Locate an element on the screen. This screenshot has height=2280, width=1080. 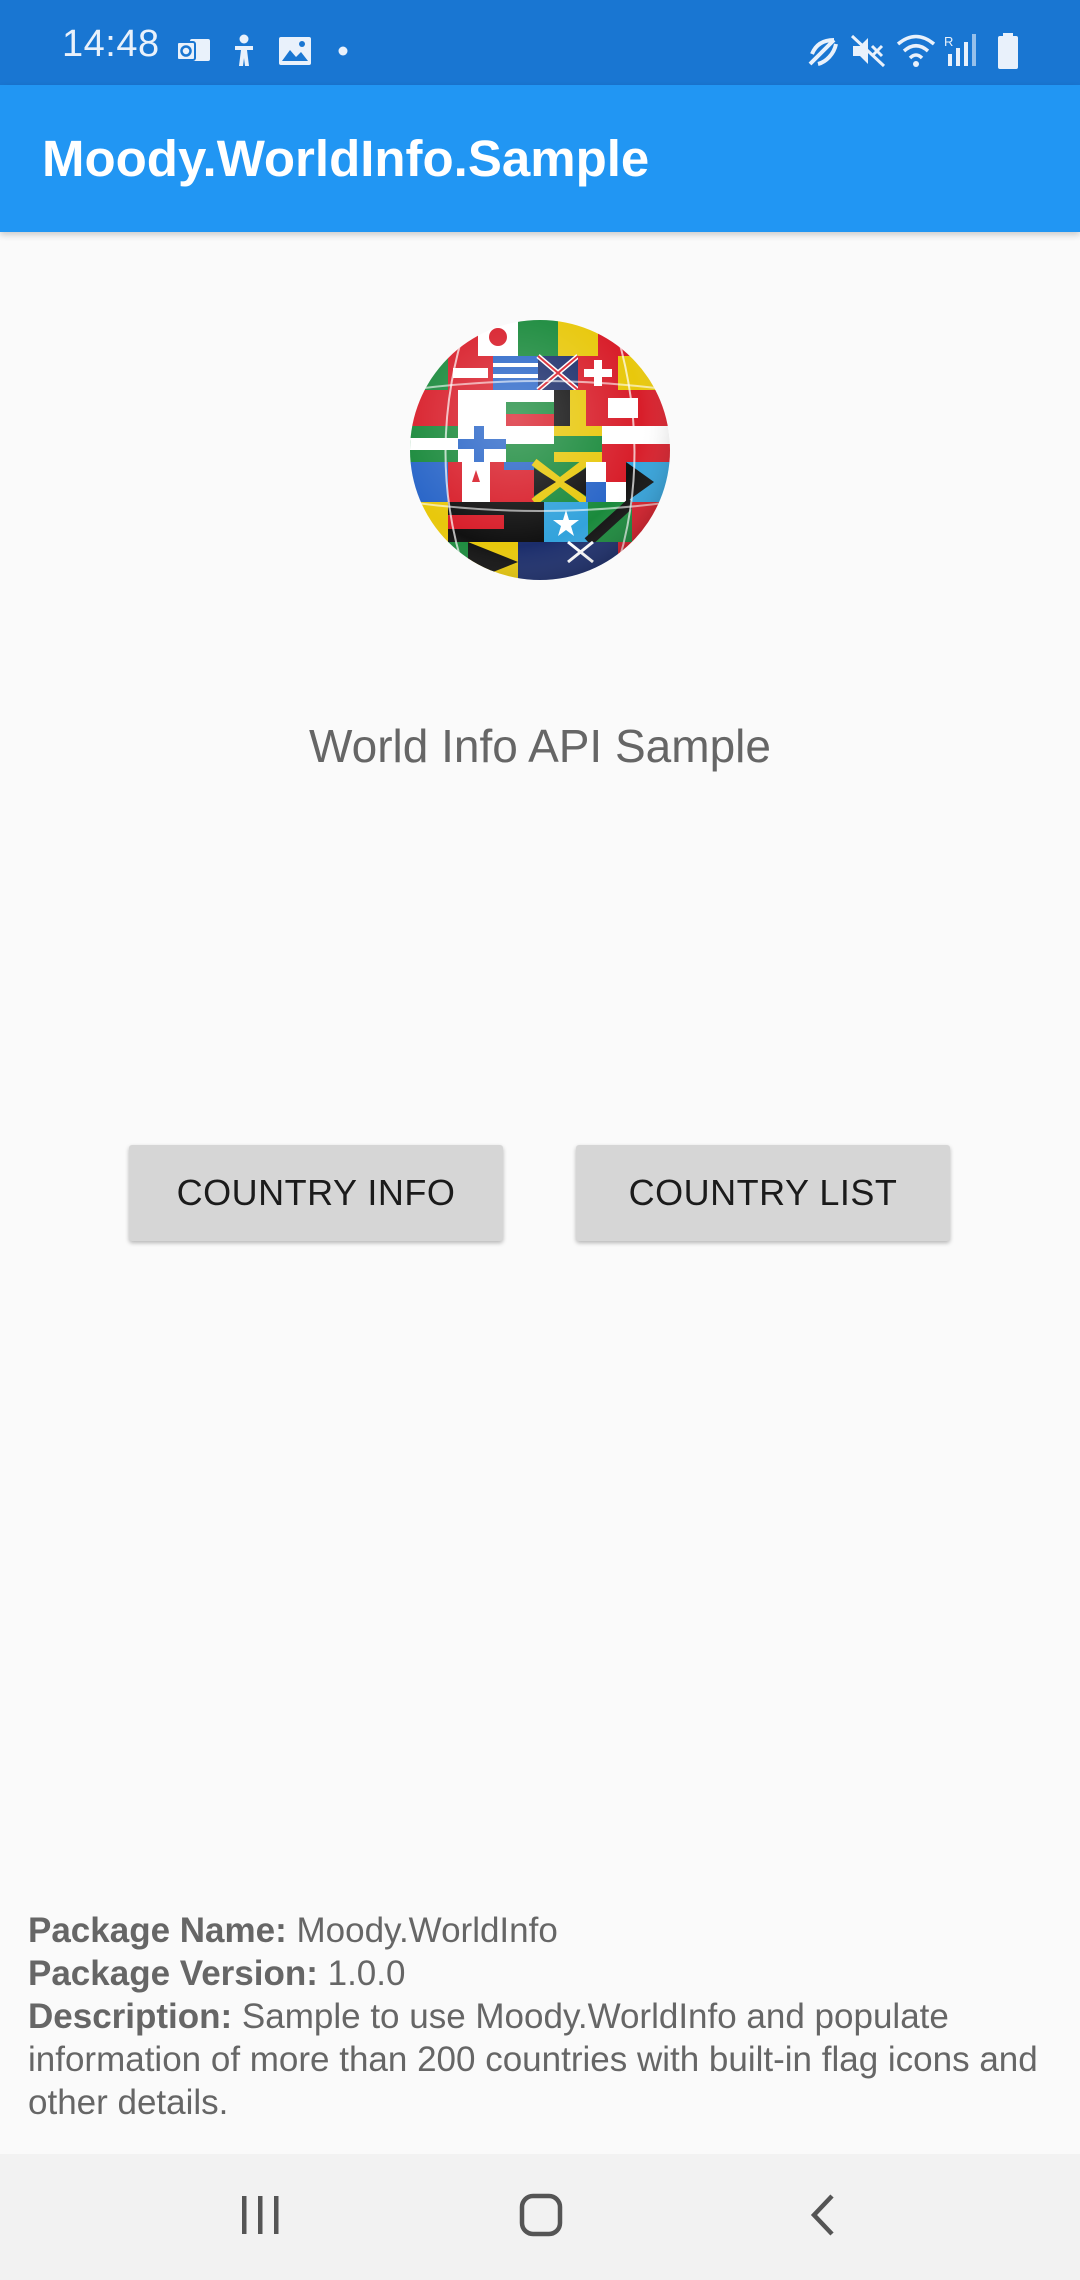
country-info-button: COUNTRY INFO is located at coordinates (316, 1193).